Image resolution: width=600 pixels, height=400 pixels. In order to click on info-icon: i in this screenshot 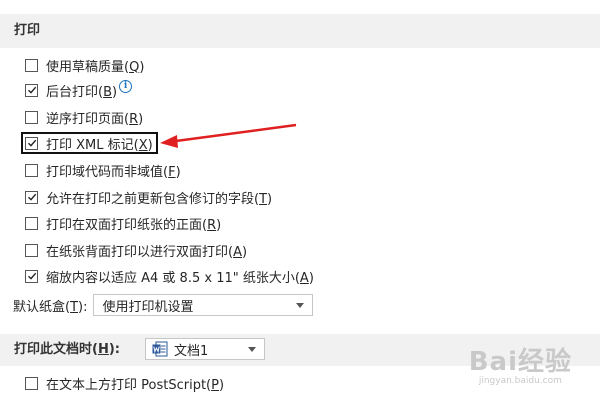, I will do `click(126, 86)`.